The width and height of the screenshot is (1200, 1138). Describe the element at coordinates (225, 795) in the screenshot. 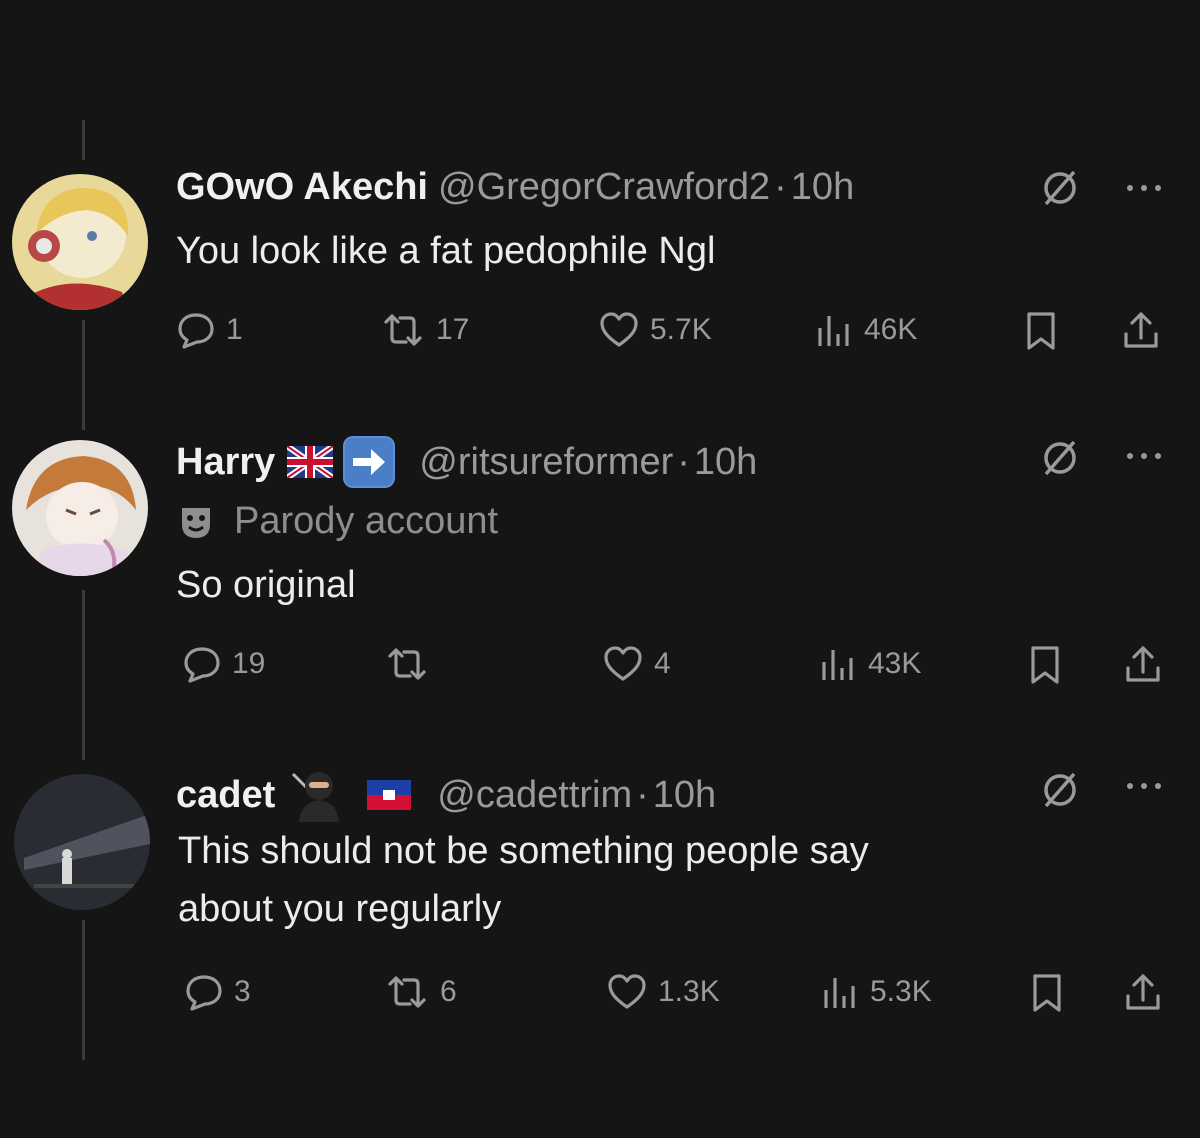

I see `display-name: cadet` at that location.